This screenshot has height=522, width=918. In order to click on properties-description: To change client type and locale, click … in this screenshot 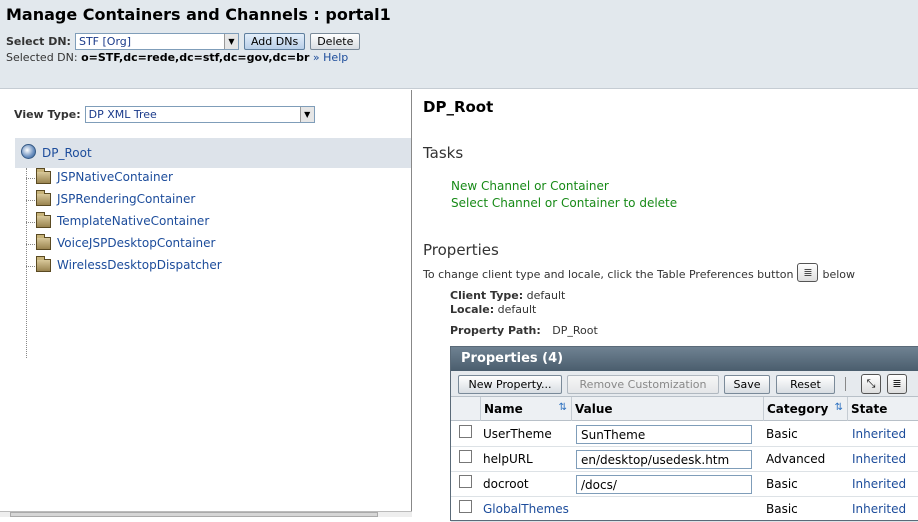, I will do `click(639, 273)`.